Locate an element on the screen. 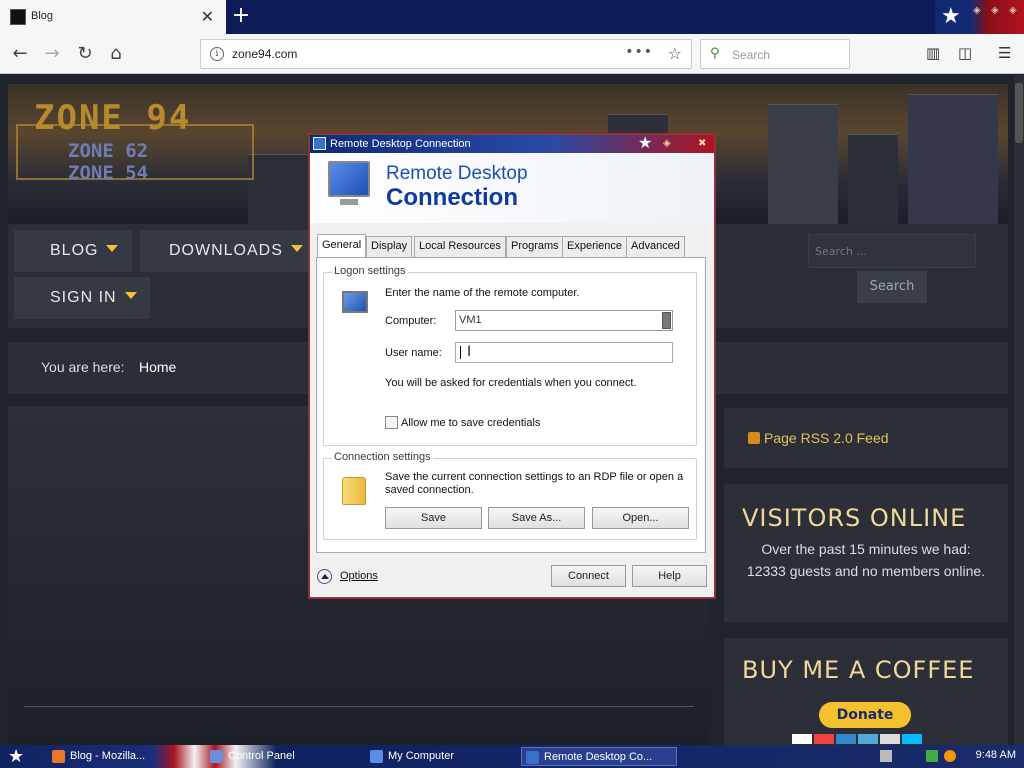 The image size is (1024, 768). folder-icon is located at coordinates (354, 491).